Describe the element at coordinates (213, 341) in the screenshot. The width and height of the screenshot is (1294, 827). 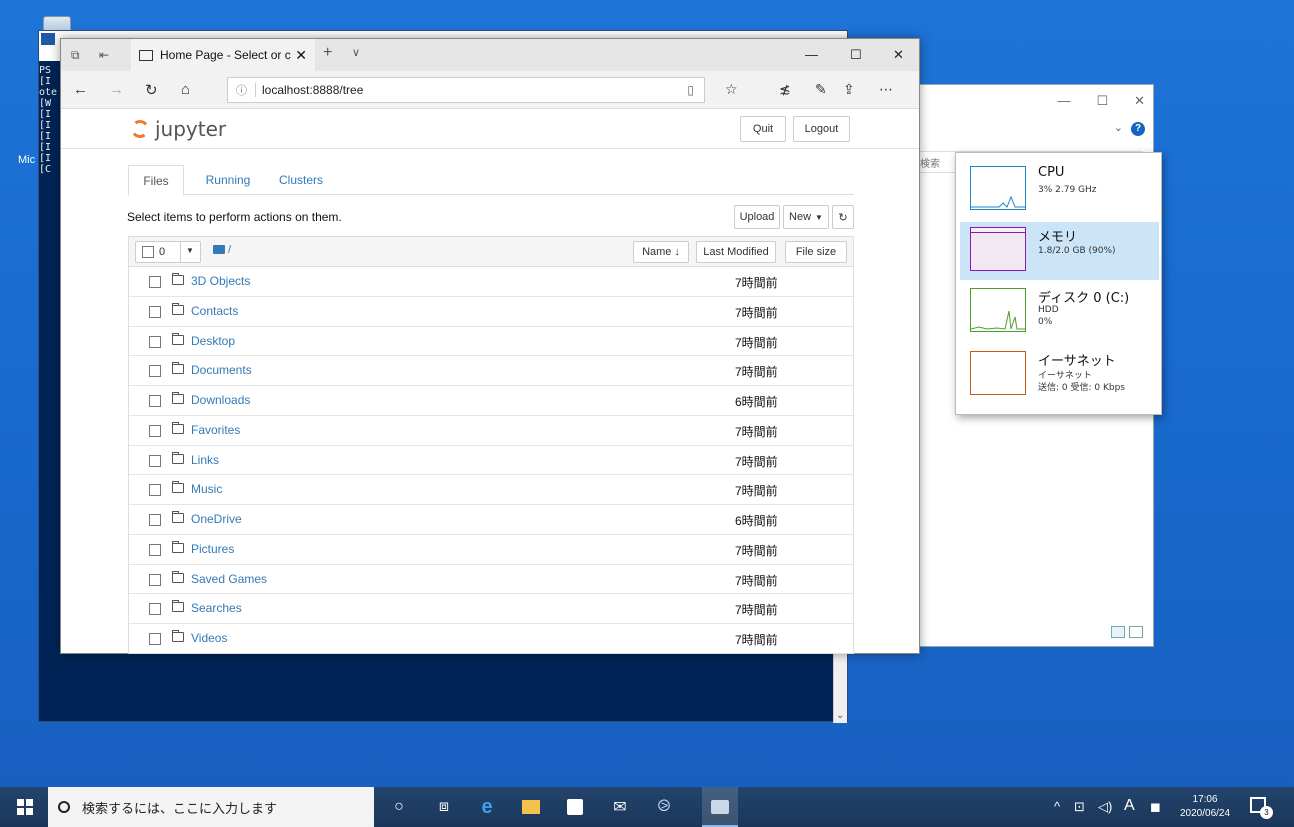
I see `folder-name-link: Desktop` at that location.